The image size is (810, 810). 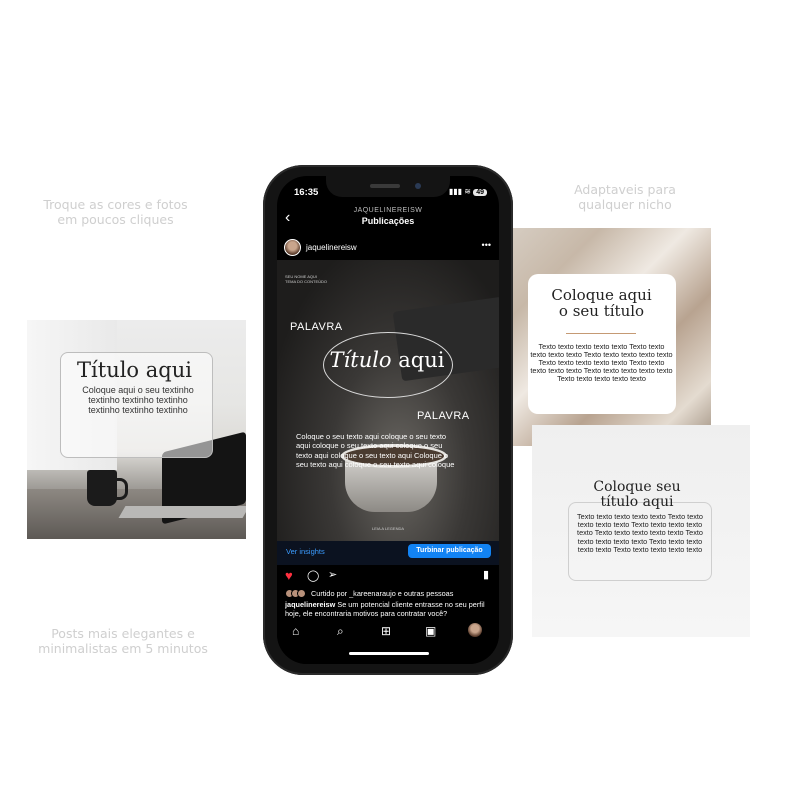 I want to click on share-icon: ➢, so click(x=332, y=574).